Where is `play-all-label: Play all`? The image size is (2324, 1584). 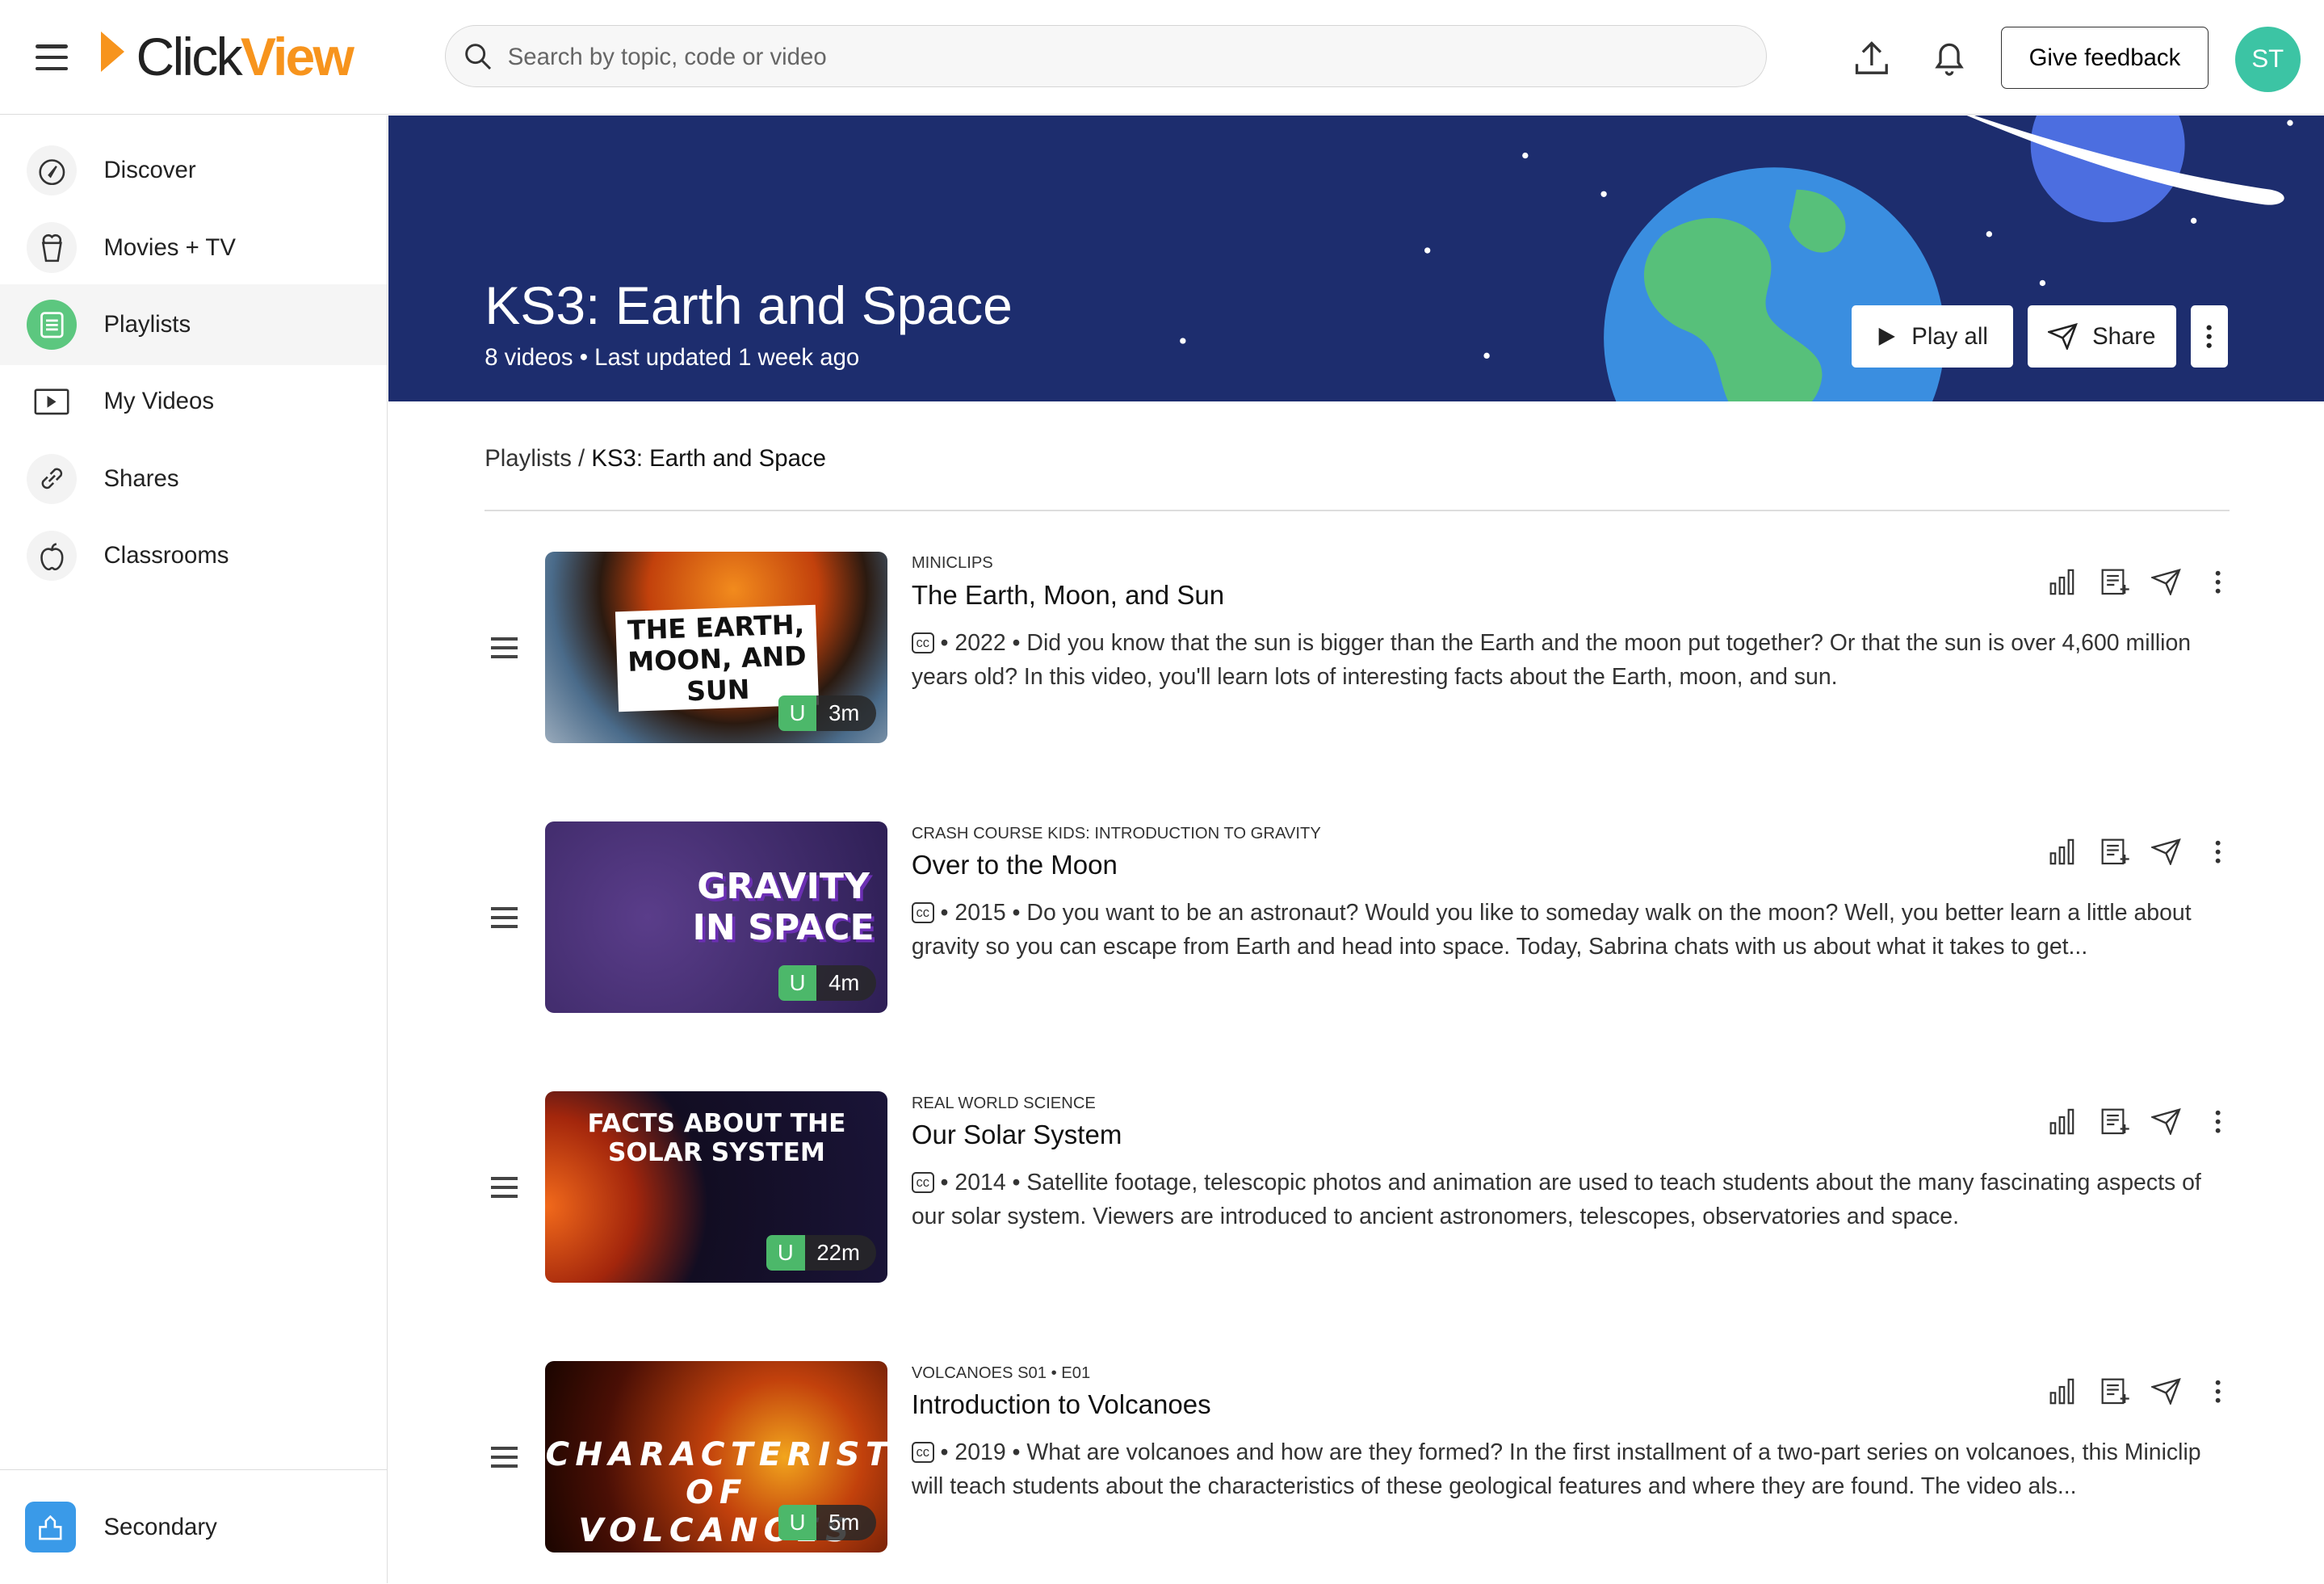
play-all-label: Play all is located at coordinates (1949, 336).